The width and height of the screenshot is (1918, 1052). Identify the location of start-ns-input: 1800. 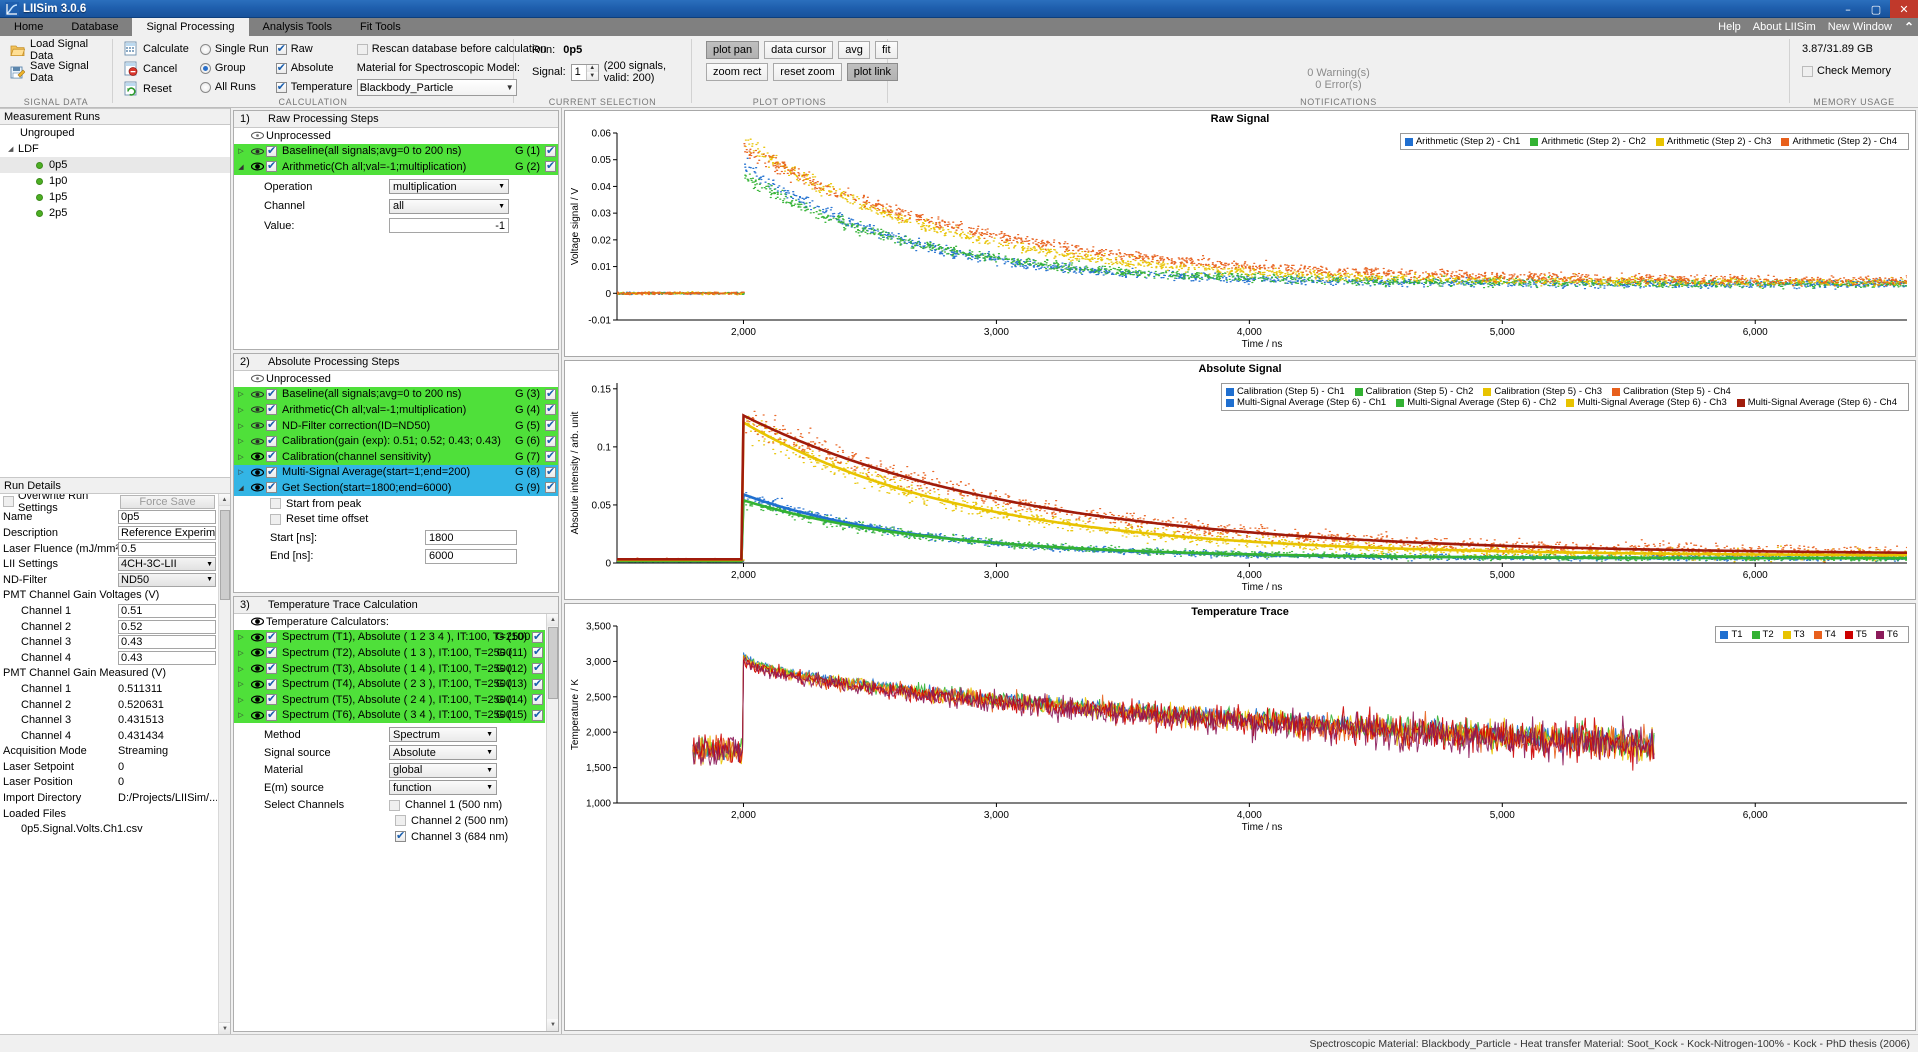
(471, 538).